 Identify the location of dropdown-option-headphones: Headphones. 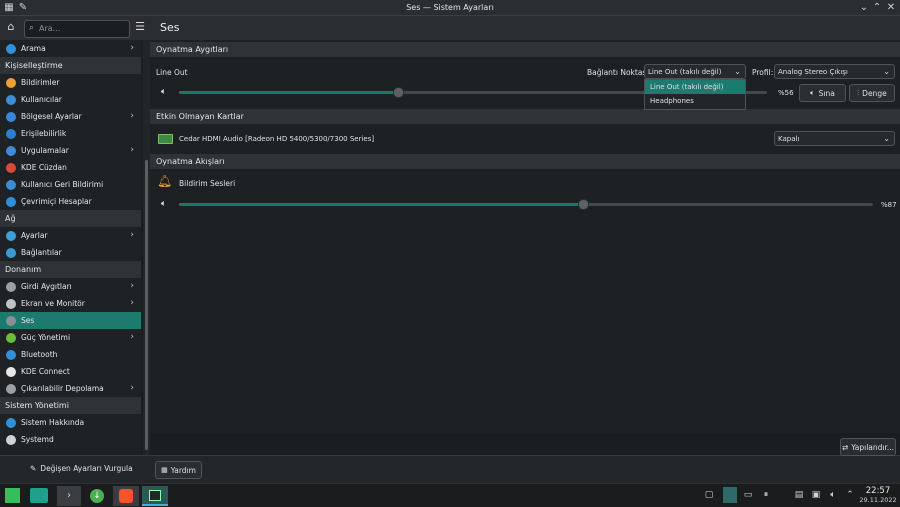
(695, 101).